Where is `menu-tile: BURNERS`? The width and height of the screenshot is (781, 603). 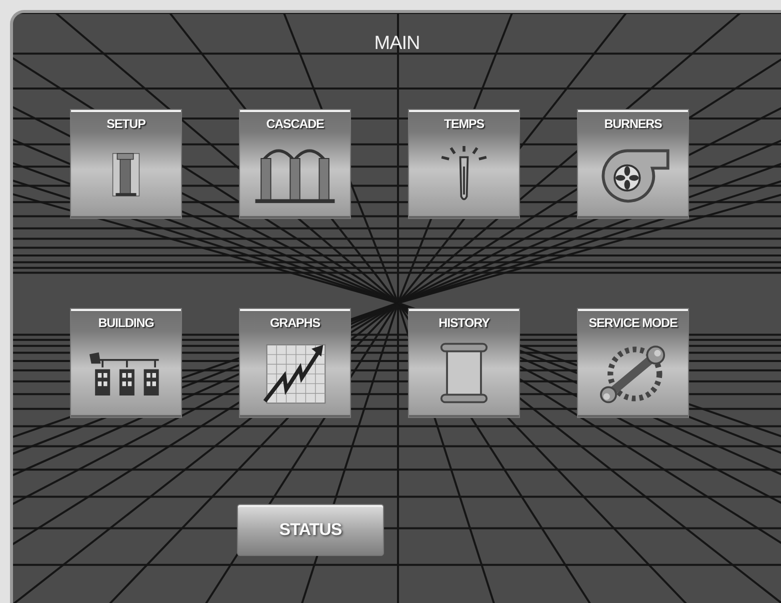 menu-tile: BURNERS is located at coordinates (633, 164).